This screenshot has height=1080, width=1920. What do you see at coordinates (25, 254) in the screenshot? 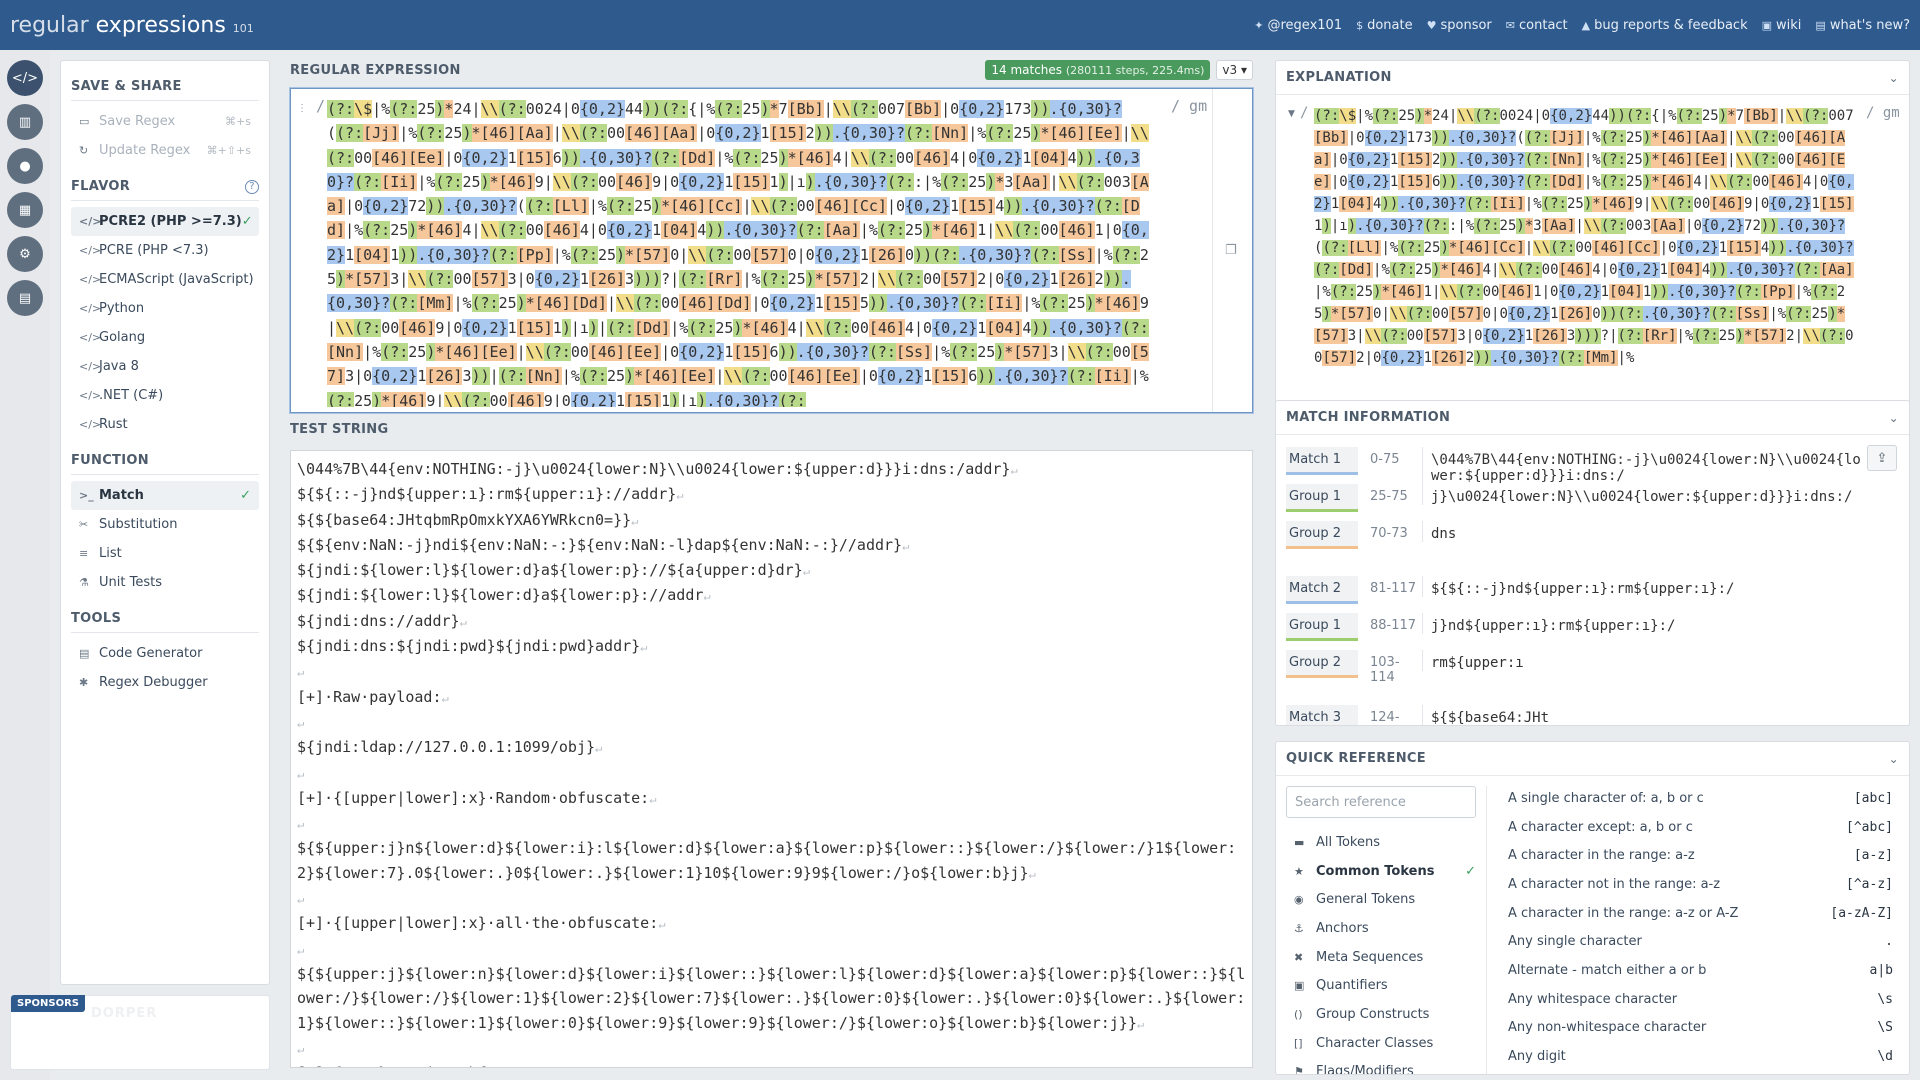
I see `settings-icon: ⚙` at bounding box center [25, 254].